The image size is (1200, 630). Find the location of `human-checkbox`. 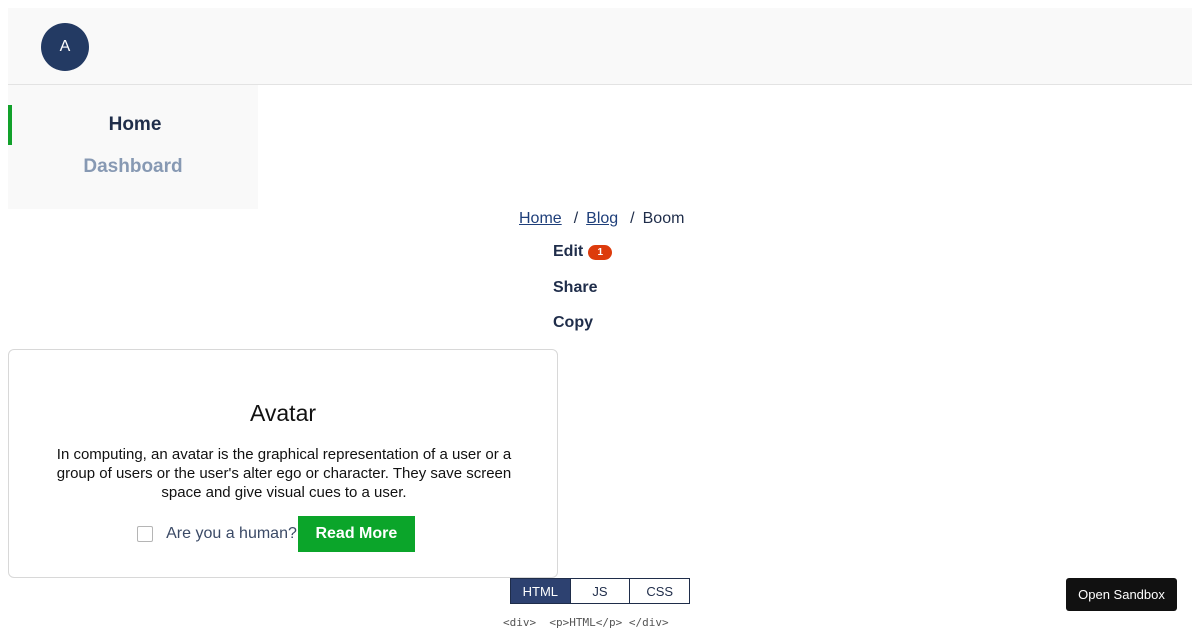

human-checkbox is located at coordinates (145, 534).